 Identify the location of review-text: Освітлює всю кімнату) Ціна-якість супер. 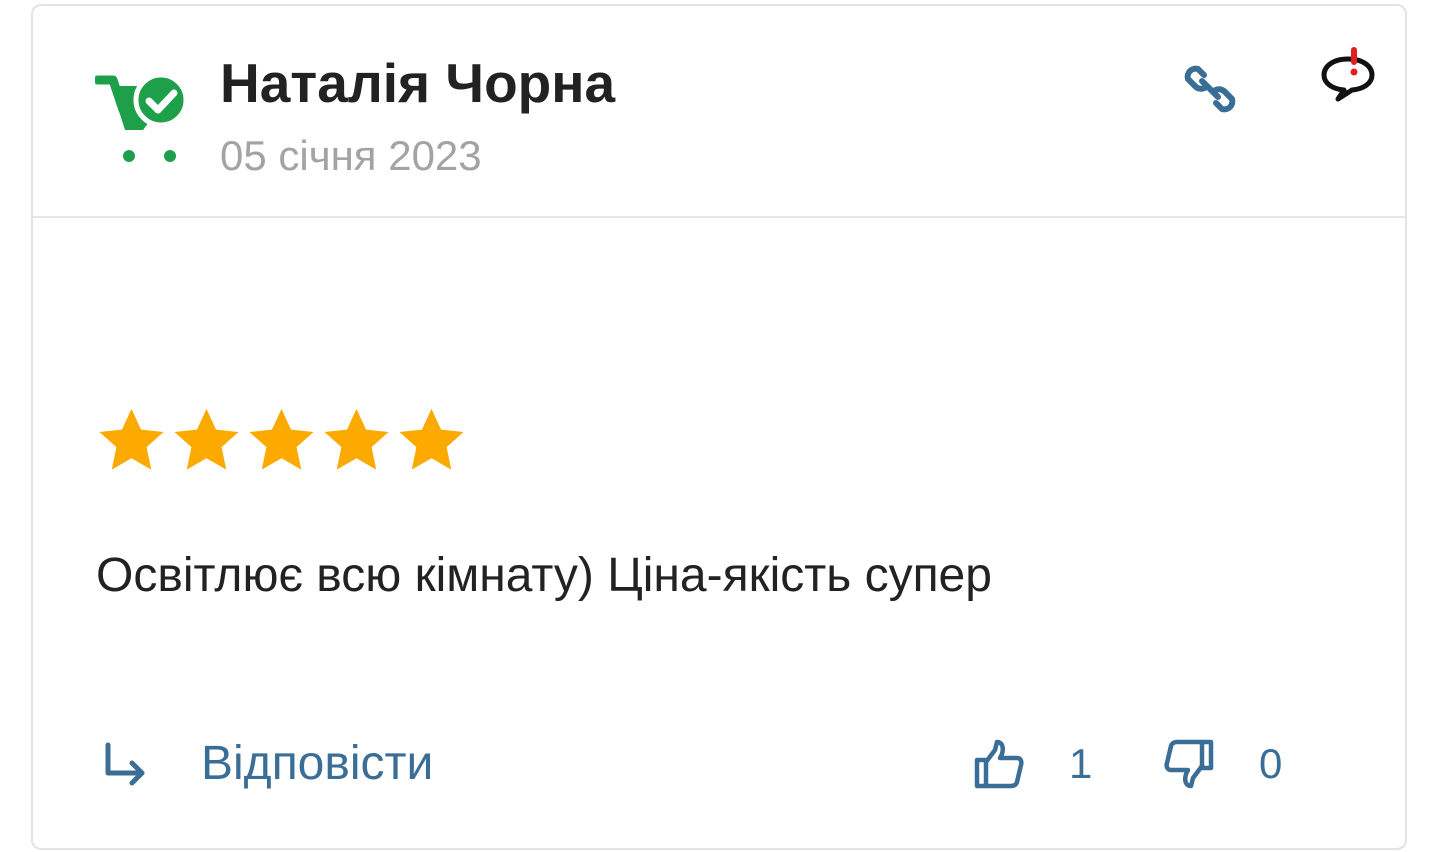
(544, 575).